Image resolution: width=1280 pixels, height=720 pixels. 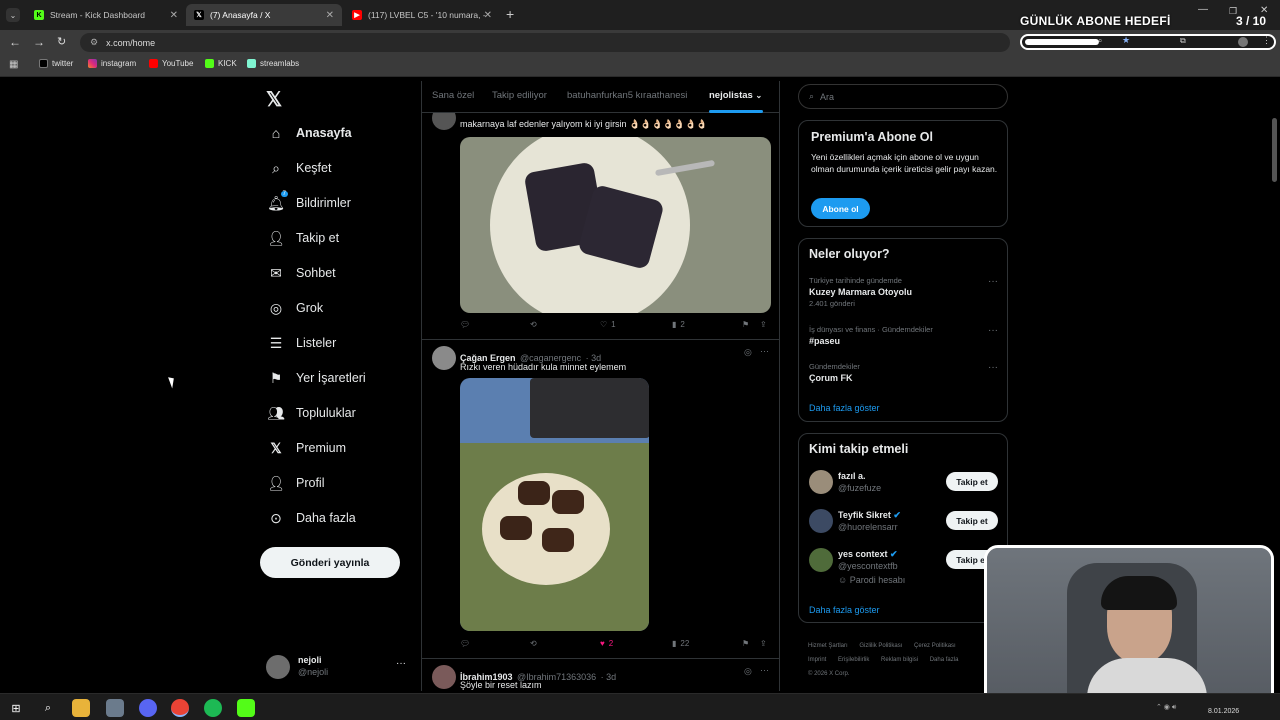 I want to click on sidebar-item-explore: ⌕ Keşfet, so click(x=299, y=168).